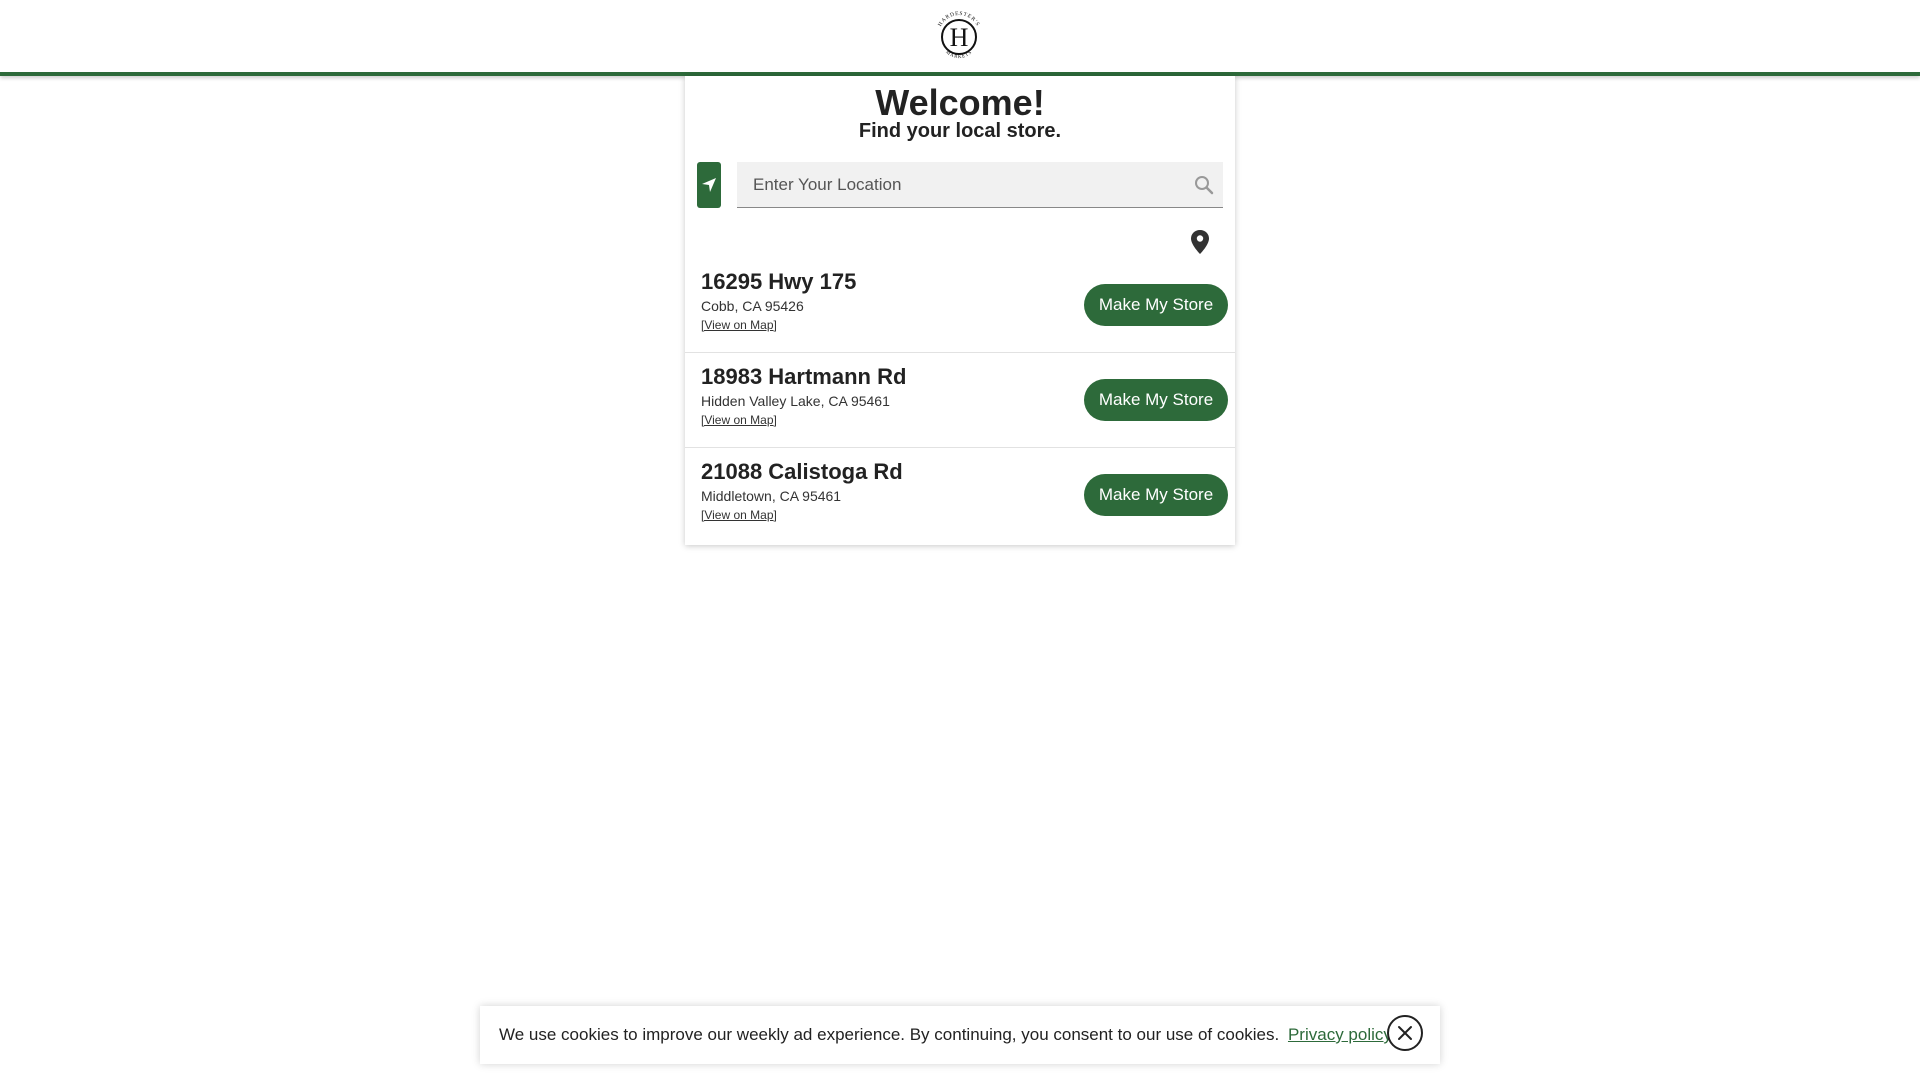  What do you see at coordinates (804, 376) in the screenshot?
I see `store-address: 18983 Hartmann Rd` at bounding box center [804, 376].